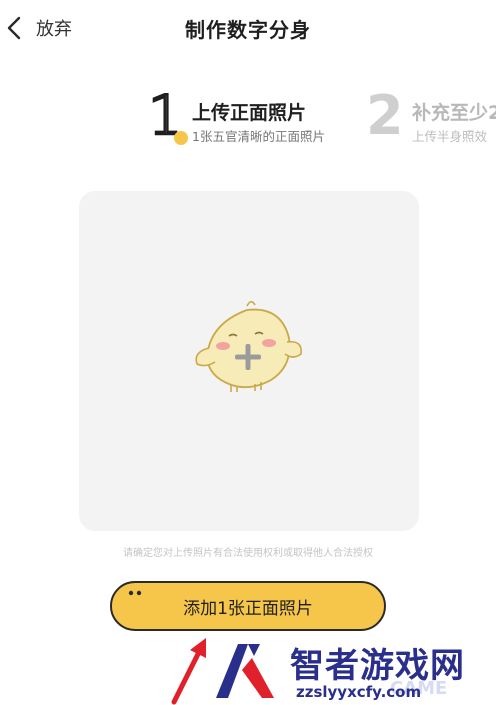 The height and width of the screenshot is (705, 496). What do you see at coordinates (248, 357) in the screenshot?
I see `plus-icon` at bounding box center [248, 357].